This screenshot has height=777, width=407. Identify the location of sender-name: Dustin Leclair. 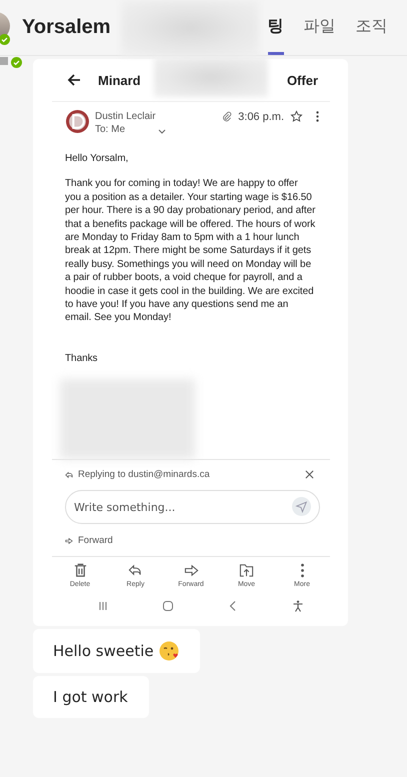
(125, 116).